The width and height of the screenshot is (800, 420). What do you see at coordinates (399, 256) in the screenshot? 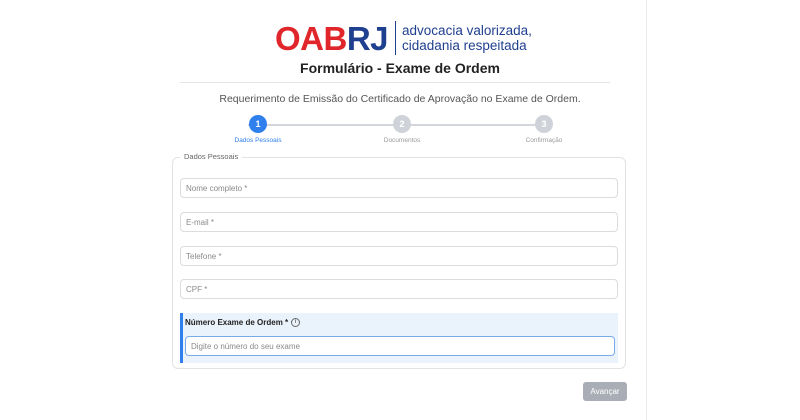
I see `phone-input` at bounding box center [399, 256].